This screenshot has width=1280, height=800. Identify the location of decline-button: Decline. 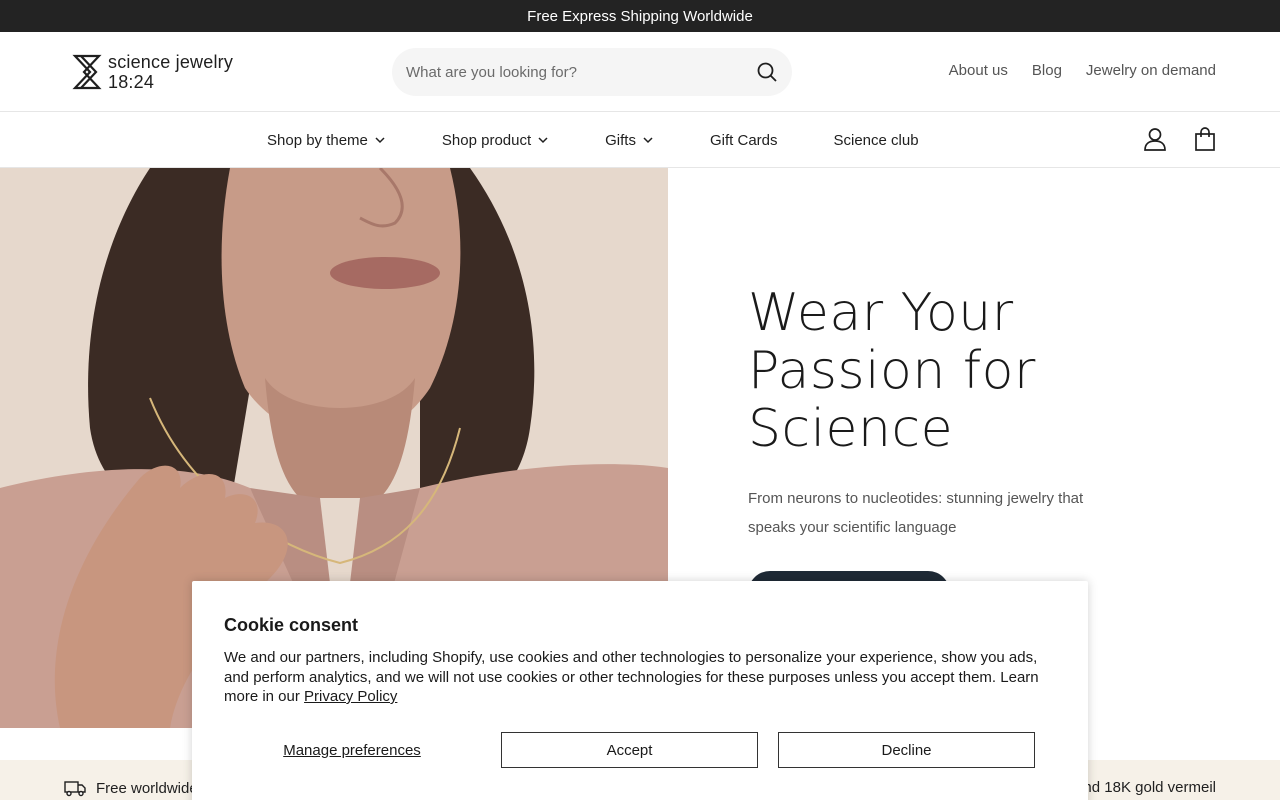
(906, 750).